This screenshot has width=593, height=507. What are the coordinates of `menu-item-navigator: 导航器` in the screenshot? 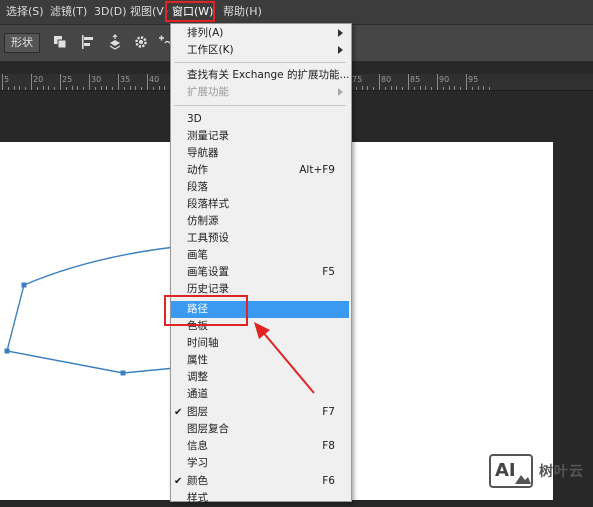 It's located at (260, 153).